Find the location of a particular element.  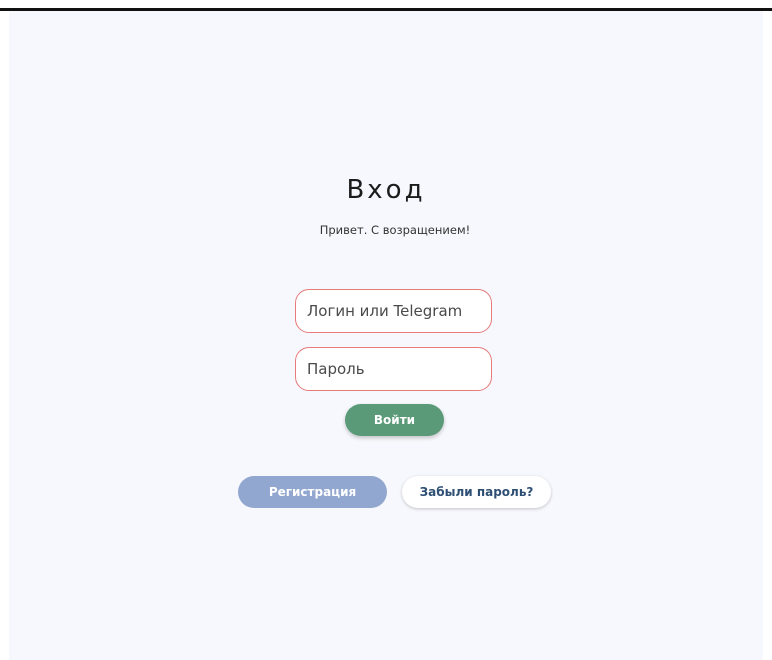

login-field is located at coordinates (393, 311).